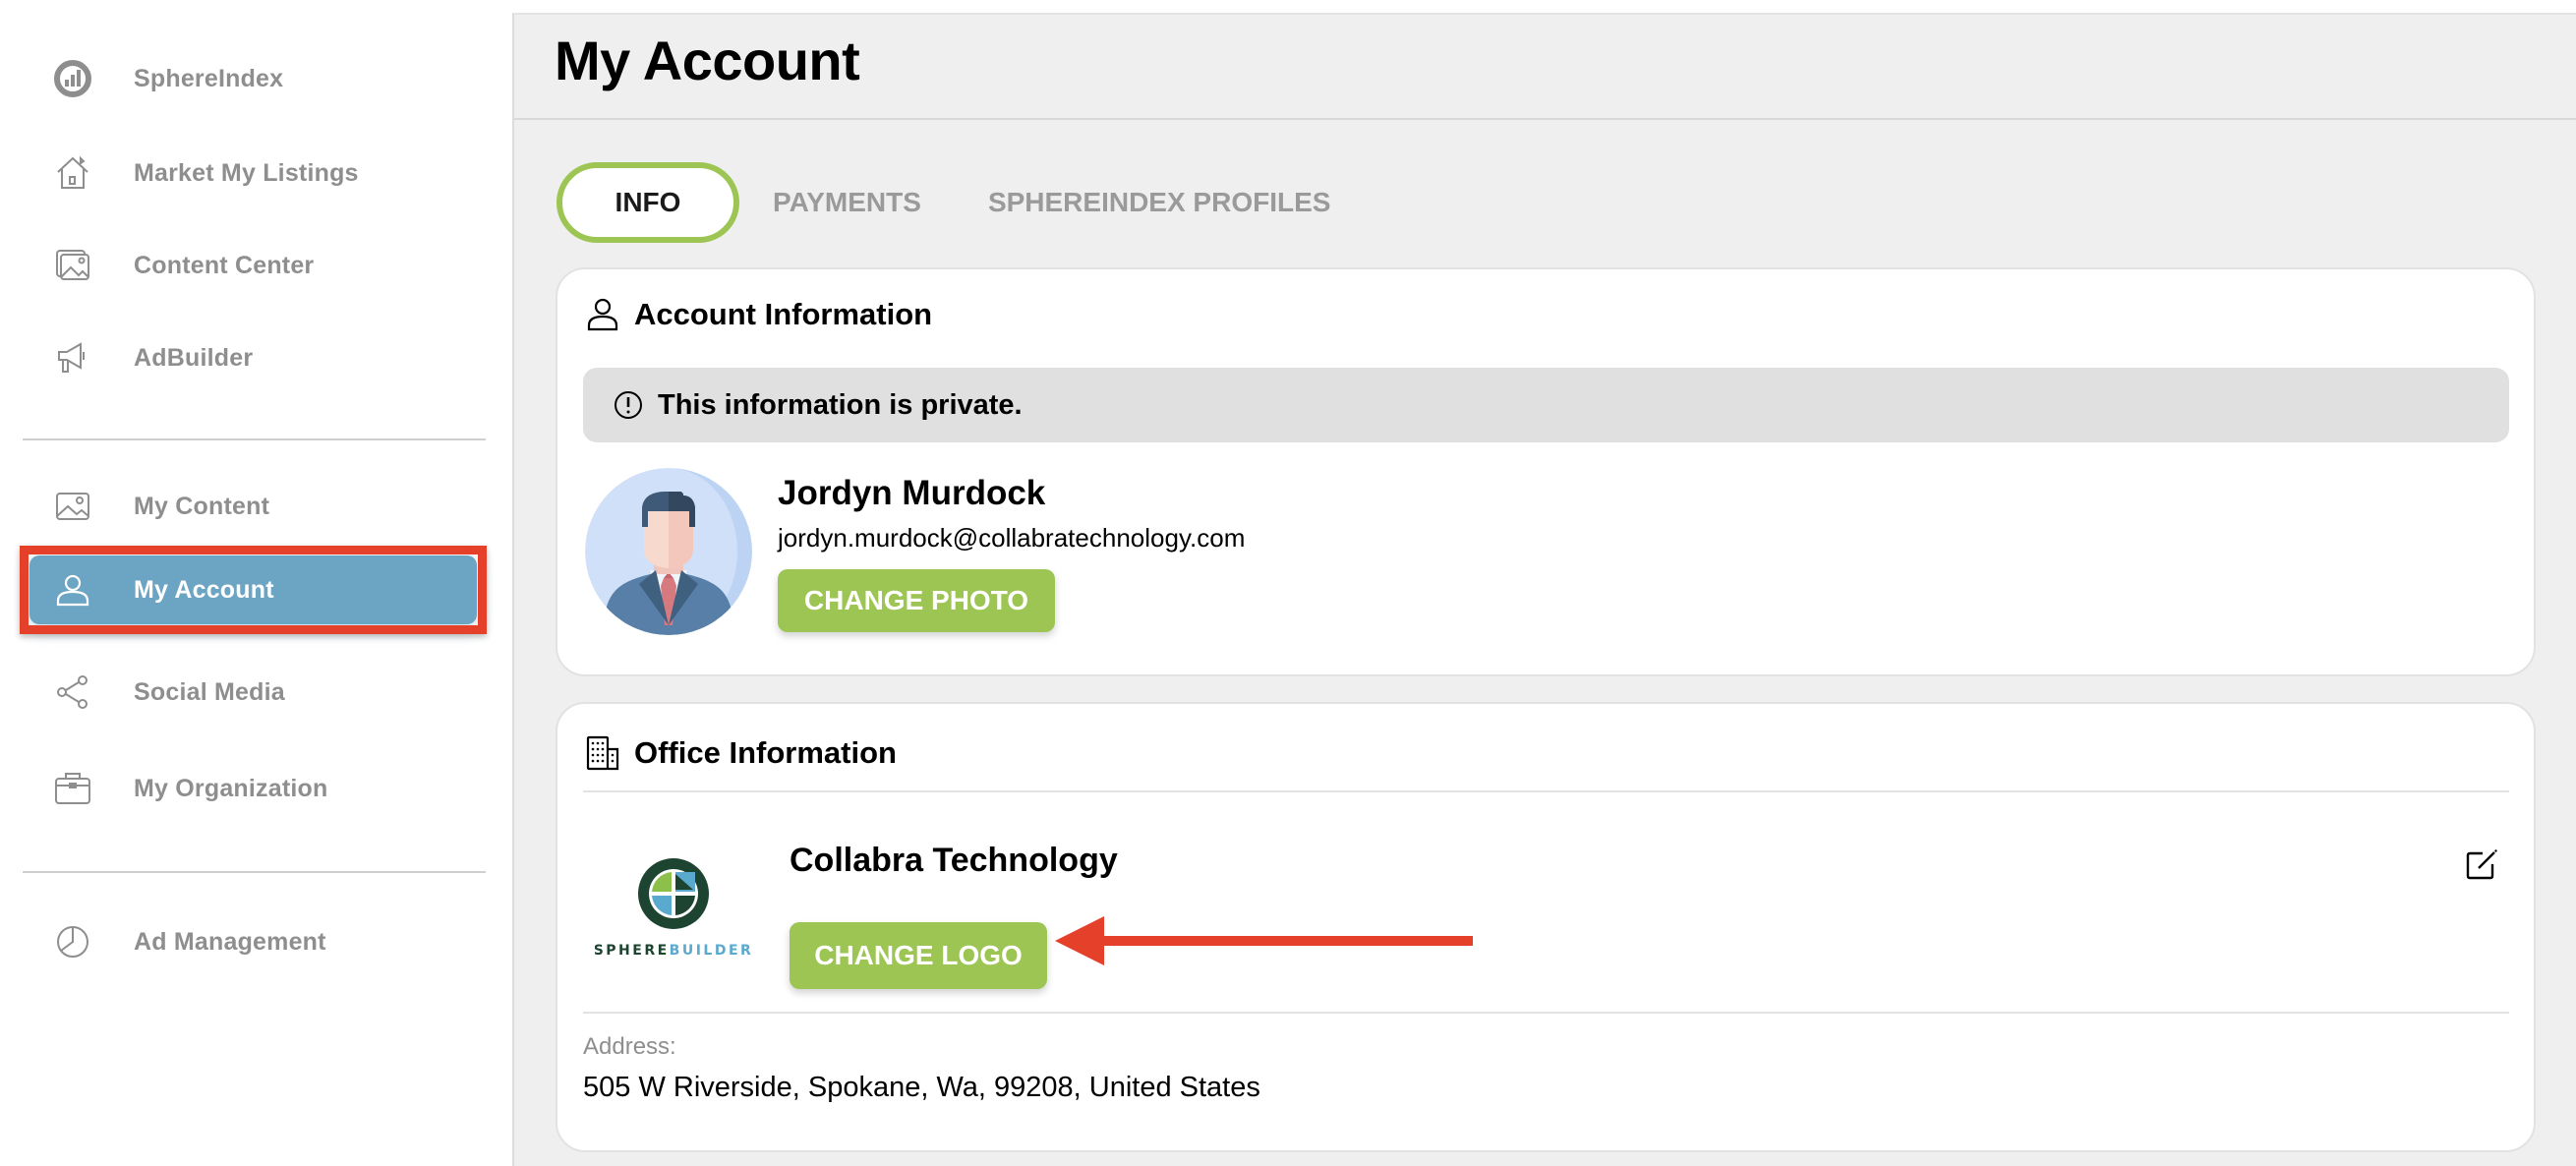 The image size is (2576, 1166). I want to click on share-icon, so click(72, 692).